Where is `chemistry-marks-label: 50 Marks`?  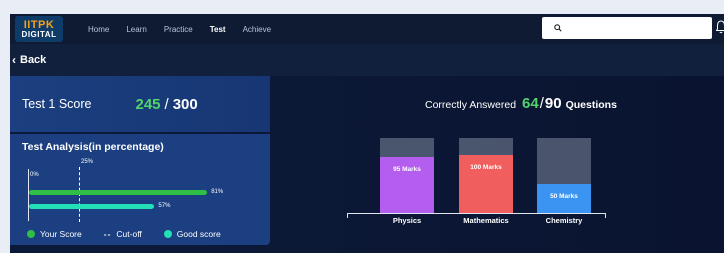 chemistry-marks-label: 50 Marks is located at coordinates (564, 196).